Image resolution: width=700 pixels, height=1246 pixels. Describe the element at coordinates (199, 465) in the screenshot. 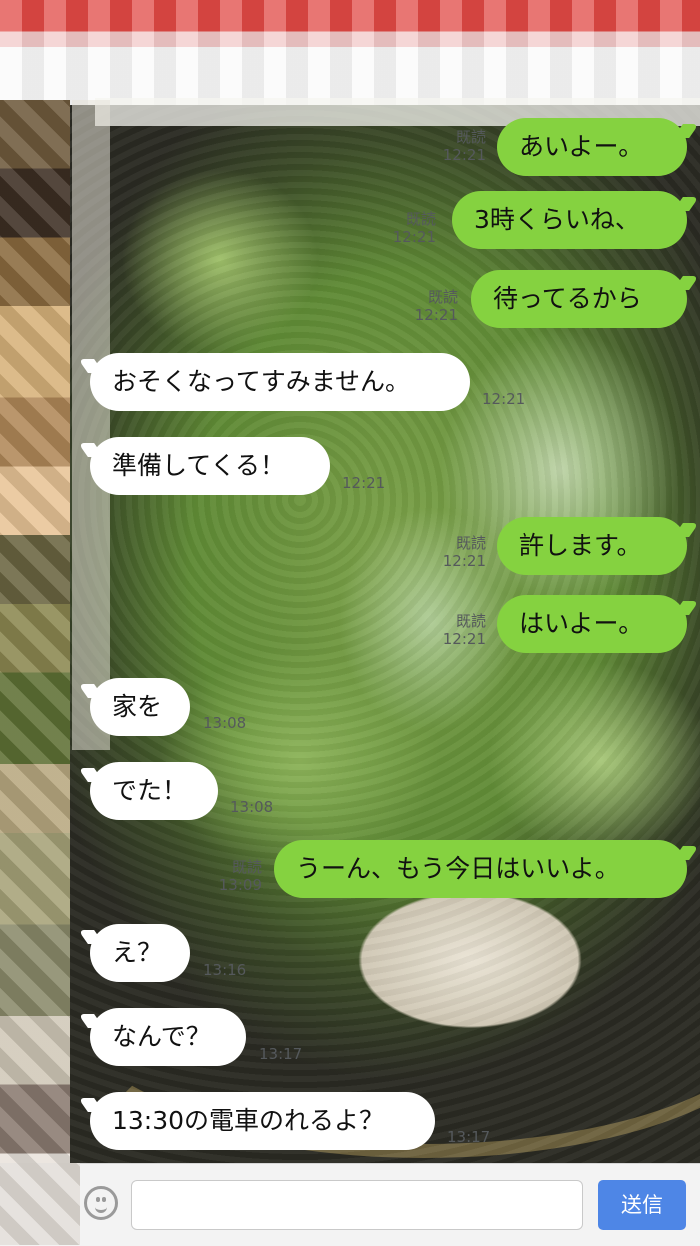

I see `message-text: 準備してくる！` at that location.